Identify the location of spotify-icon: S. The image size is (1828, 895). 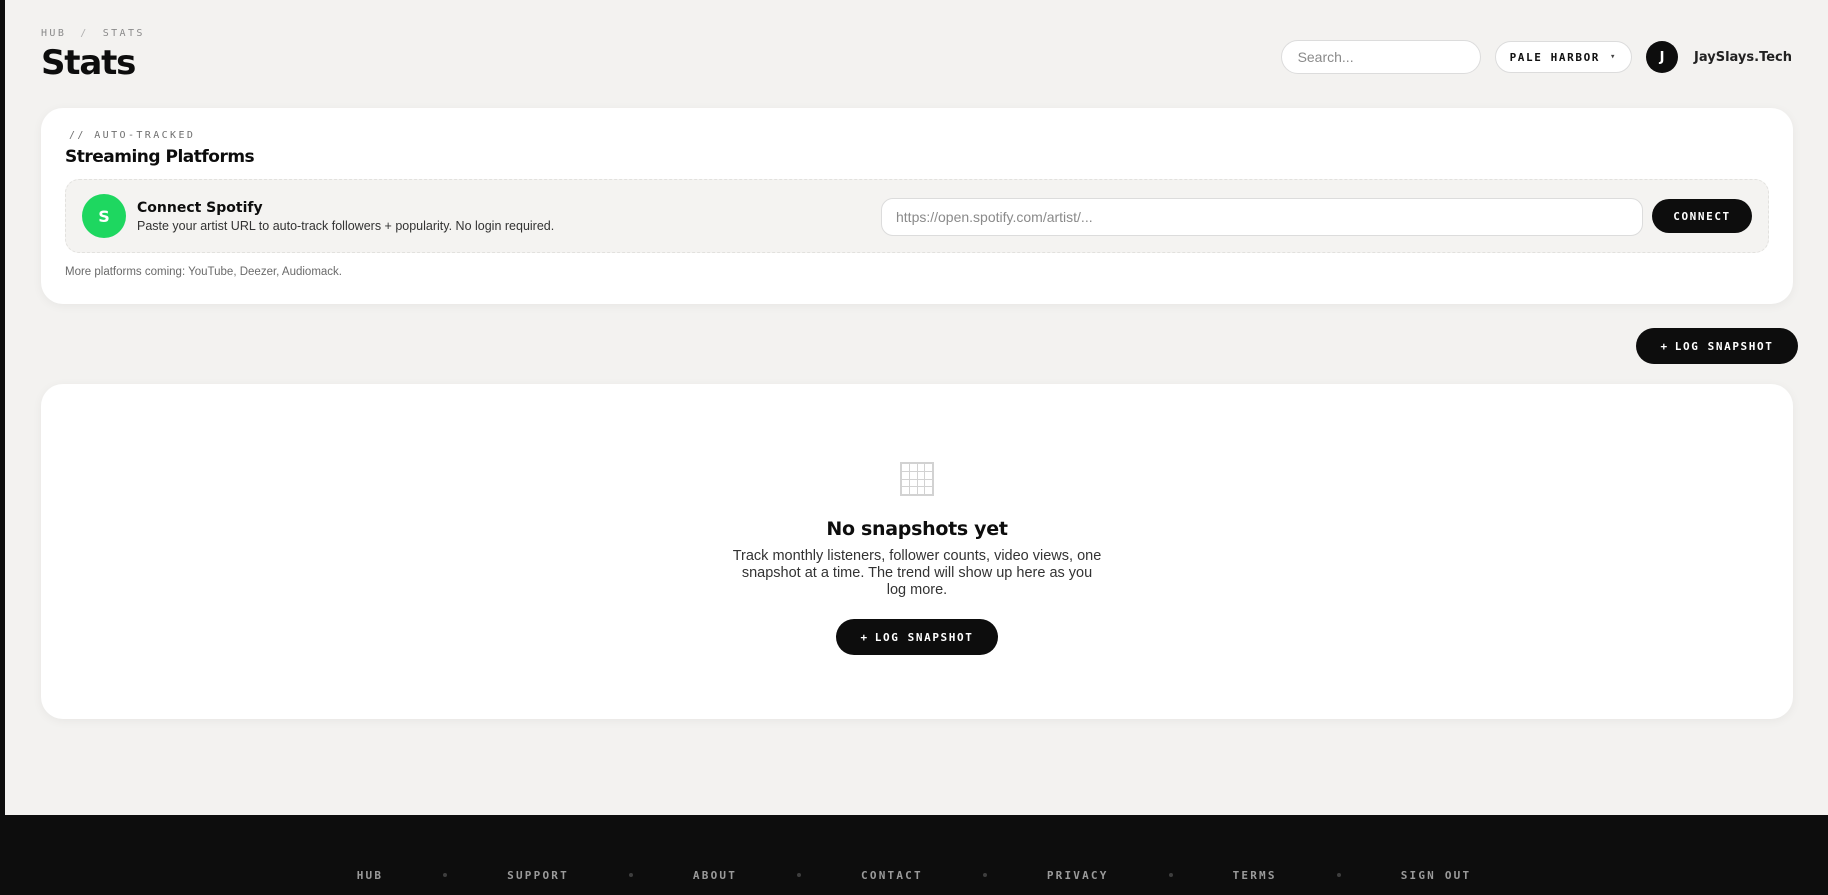
(104, 216).